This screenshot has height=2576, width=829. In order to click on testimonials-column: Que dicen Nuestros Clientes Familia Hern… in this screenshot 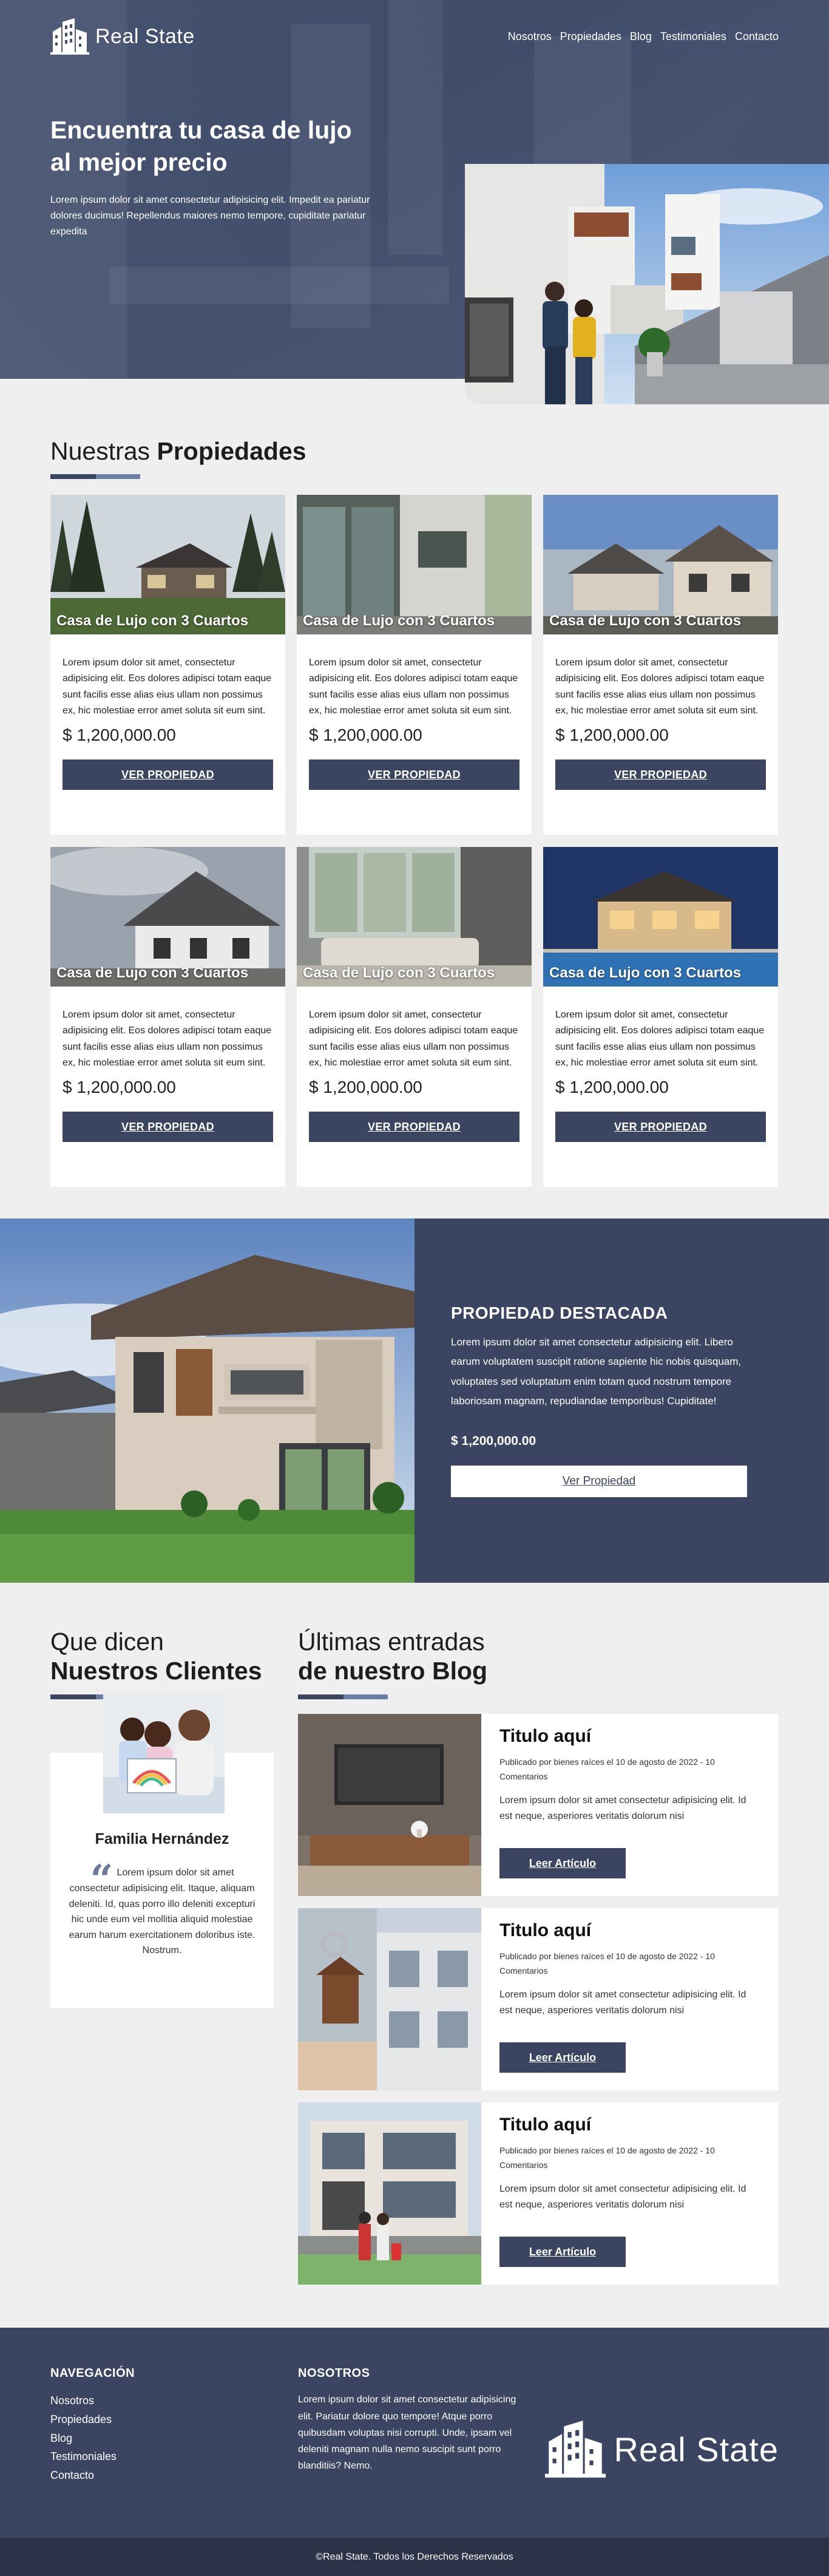, I will do `click(162, 1956)`.